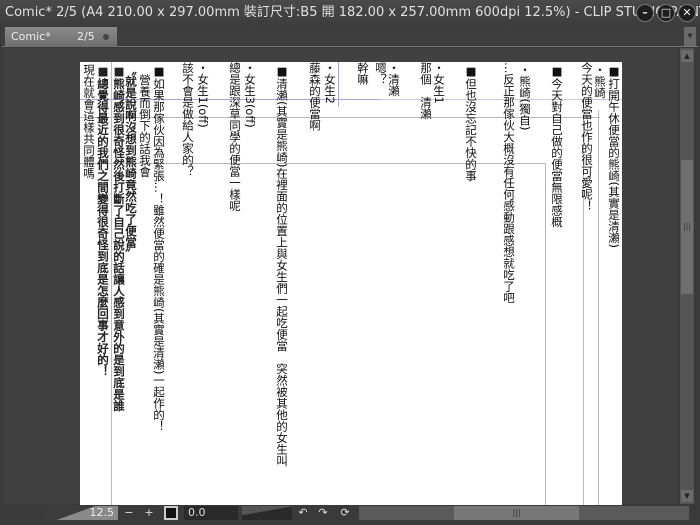  I want to click on rotate-right-icon: ↷, so click(323, 513).